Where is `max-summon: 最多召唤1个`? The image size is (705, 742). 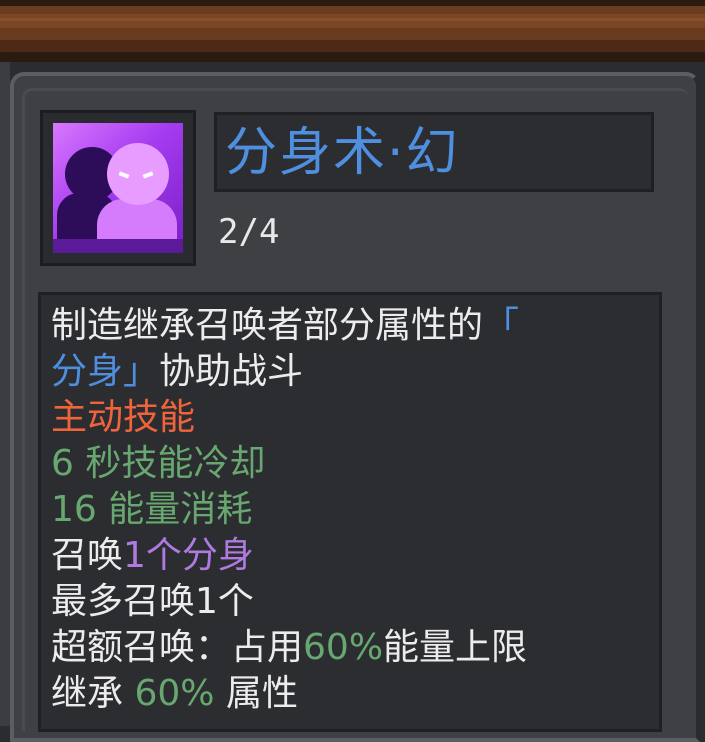 max-summon: 最多召唤1个 is located at coordinates (152, 601).